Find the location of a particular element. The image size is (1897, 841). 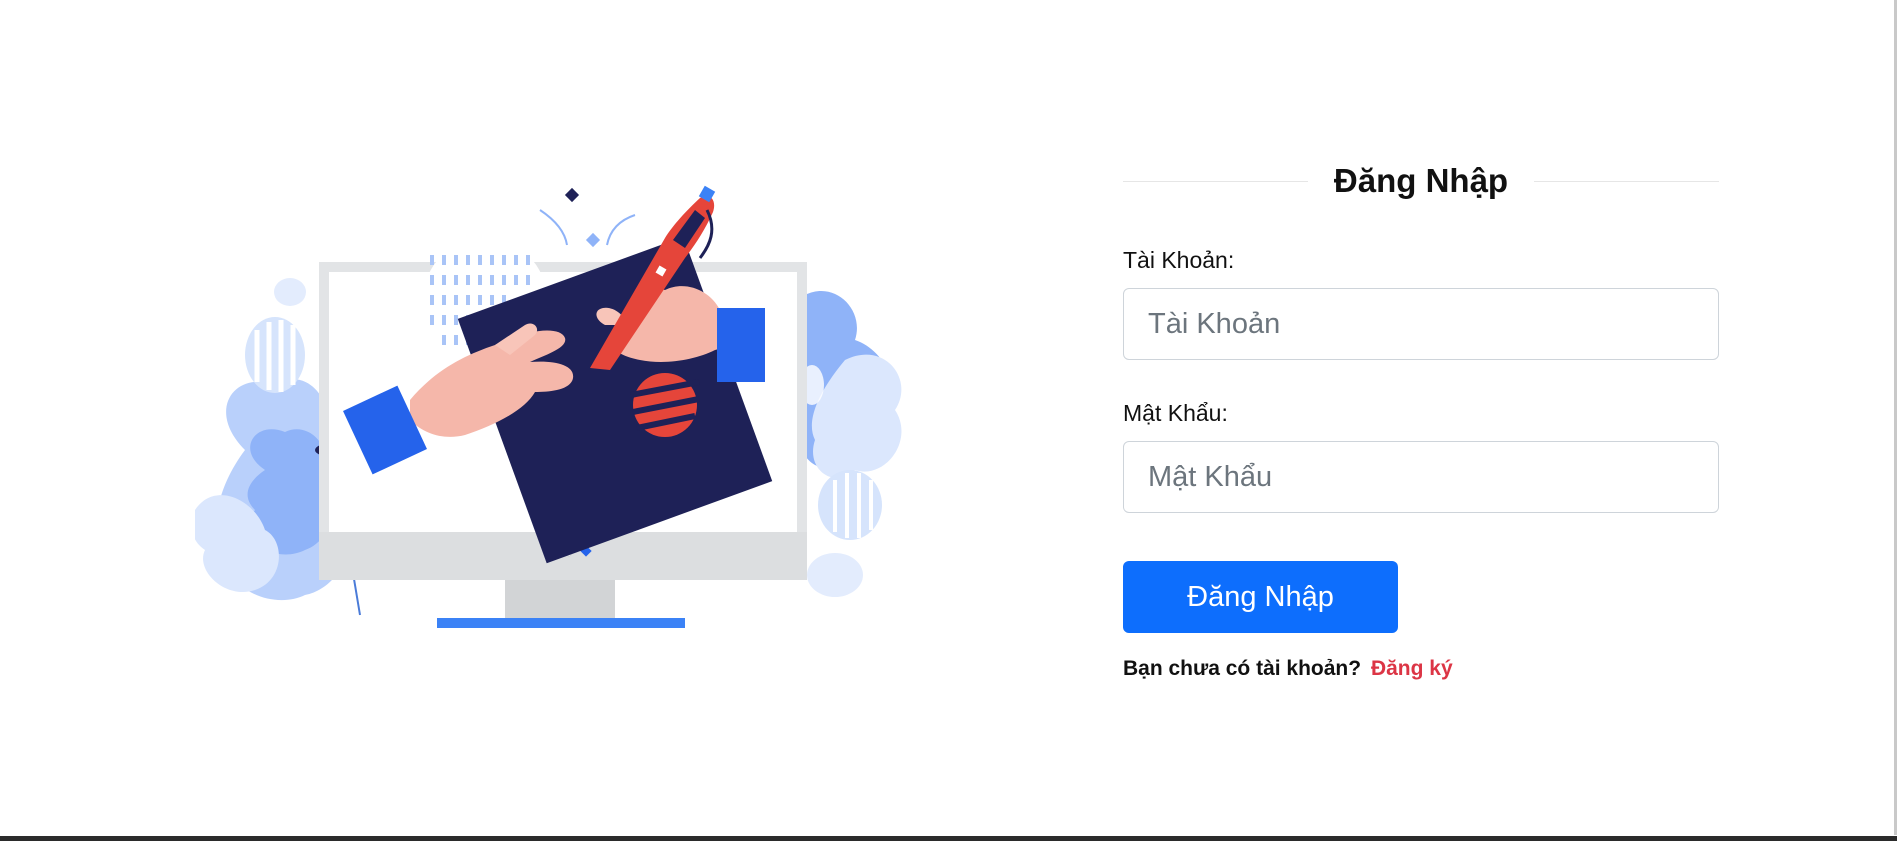

title-row: Đăng Nhập is located at coordinates (1421, 181).